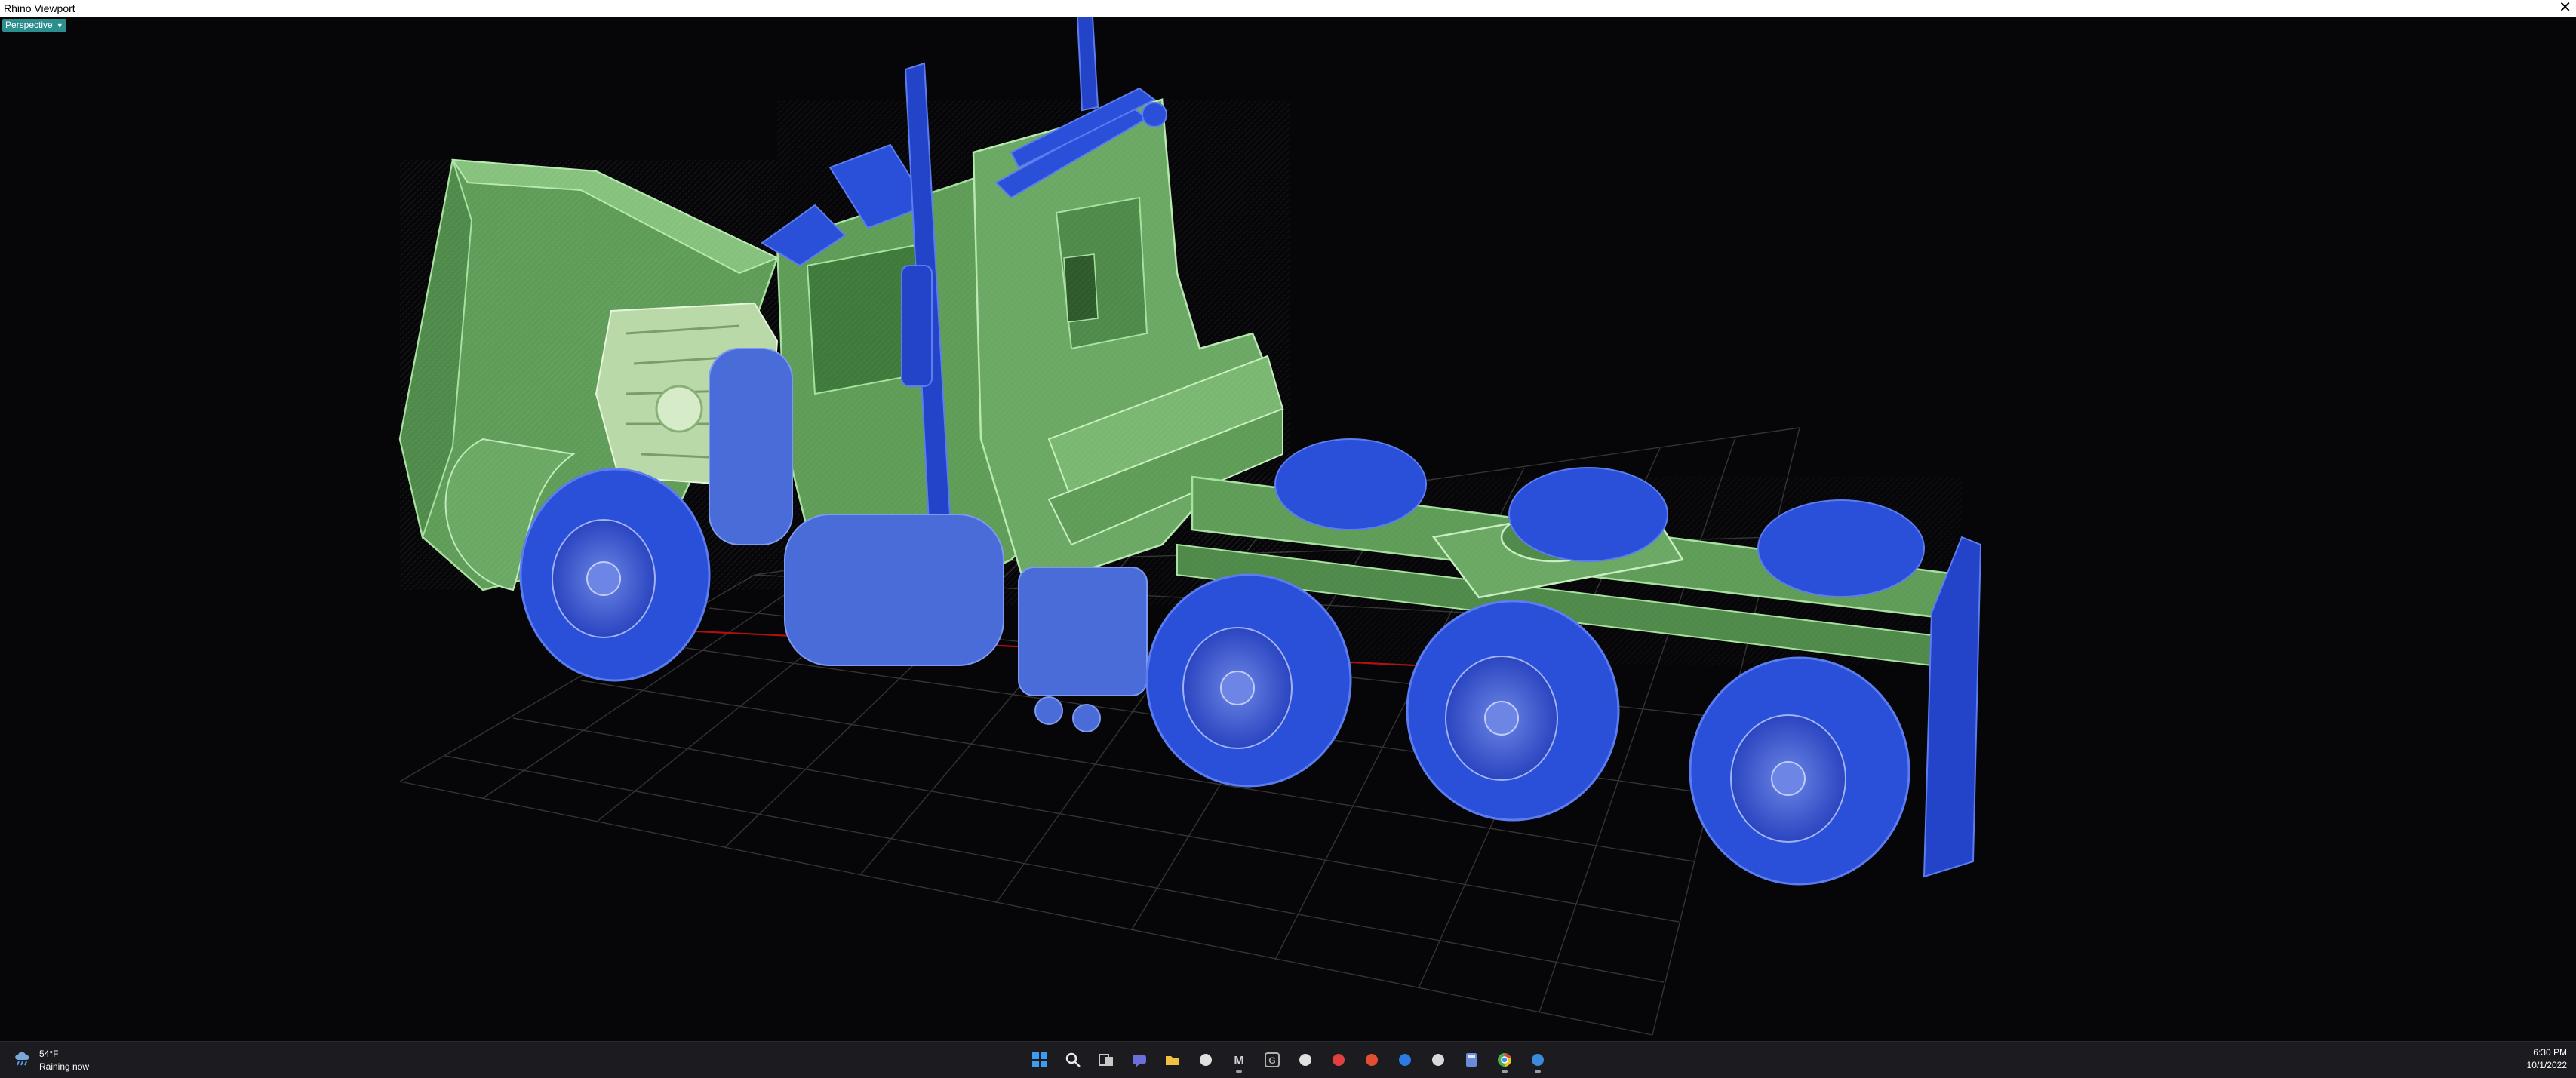  What do you see at coordinates (60, 25) in the screenshot?
I see `chevron-down-icon: ▼` at bounding box center [60, 25].